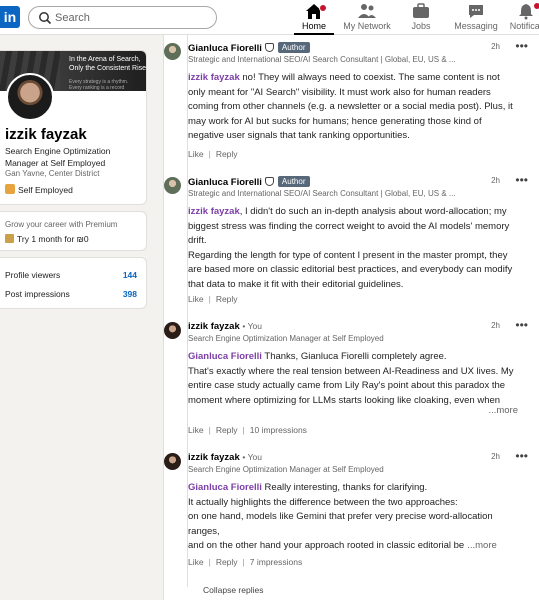  Describe the element at coordinates (45, 18) in the screenshot. I see `search-icon` at that location.